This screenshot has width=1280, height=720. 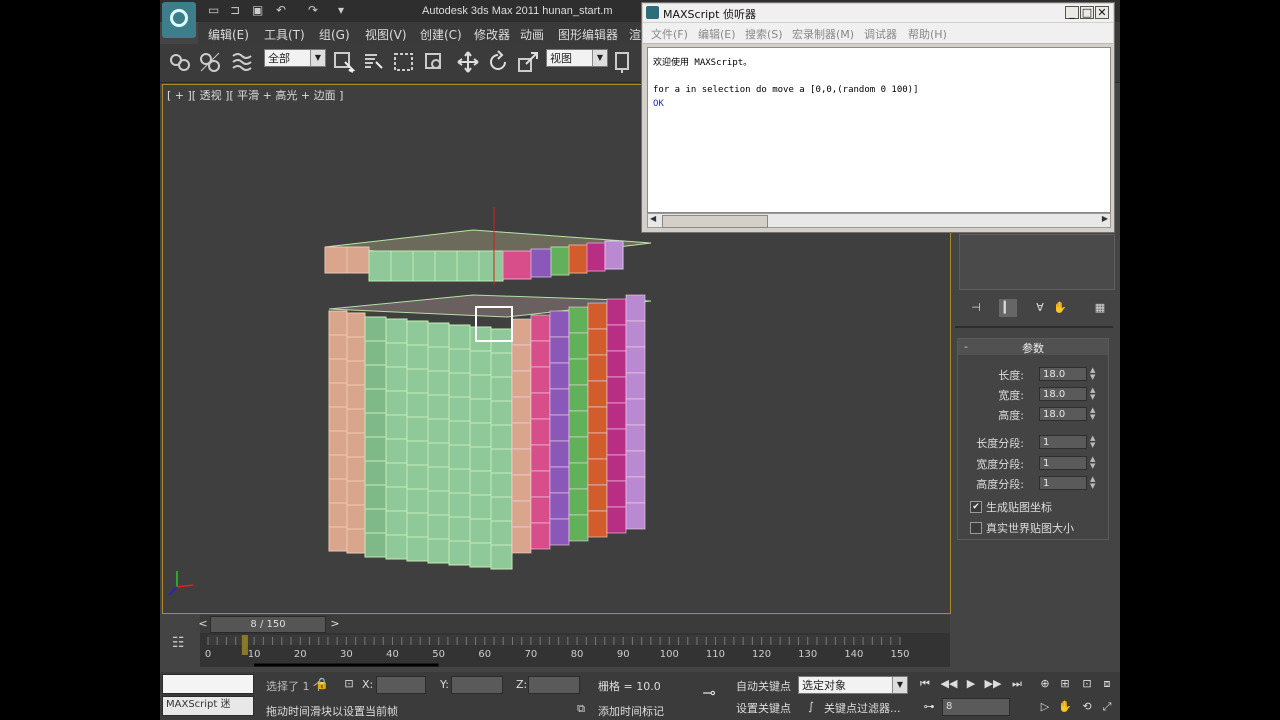 I want to click on width-segs-field: 1, so click(x=1063, y=463).